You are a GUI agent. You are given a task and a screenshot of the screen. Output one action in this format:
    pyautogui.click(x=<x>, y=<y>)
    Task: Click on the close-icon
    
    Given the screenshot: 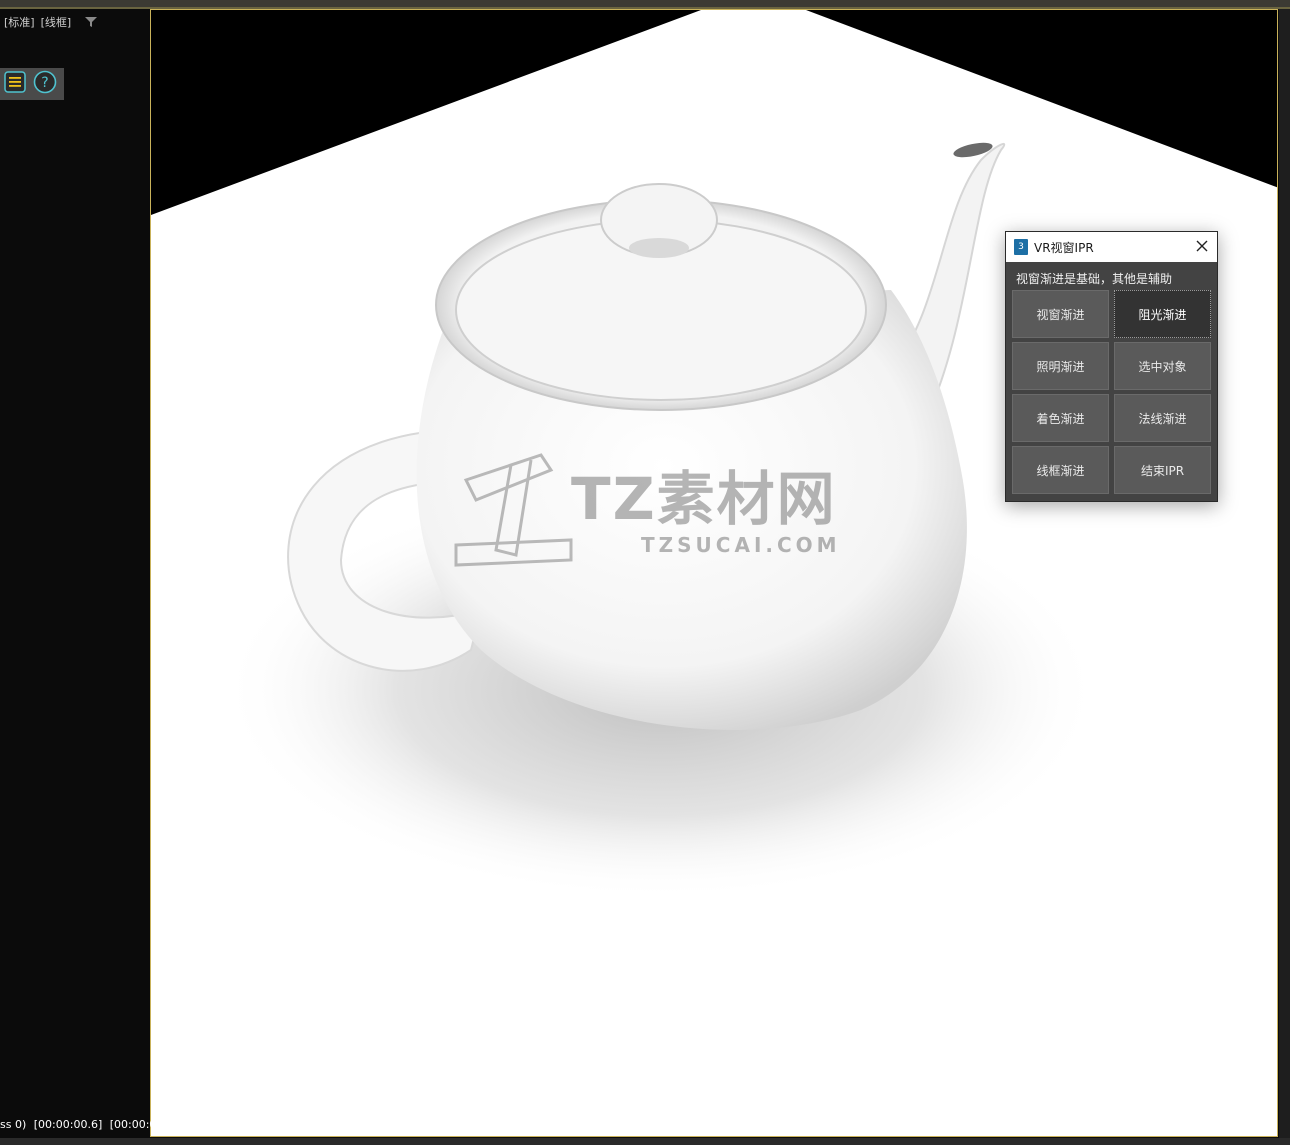 What is the action you would take?
    pyautogui.click(x=1202, y=247)
    